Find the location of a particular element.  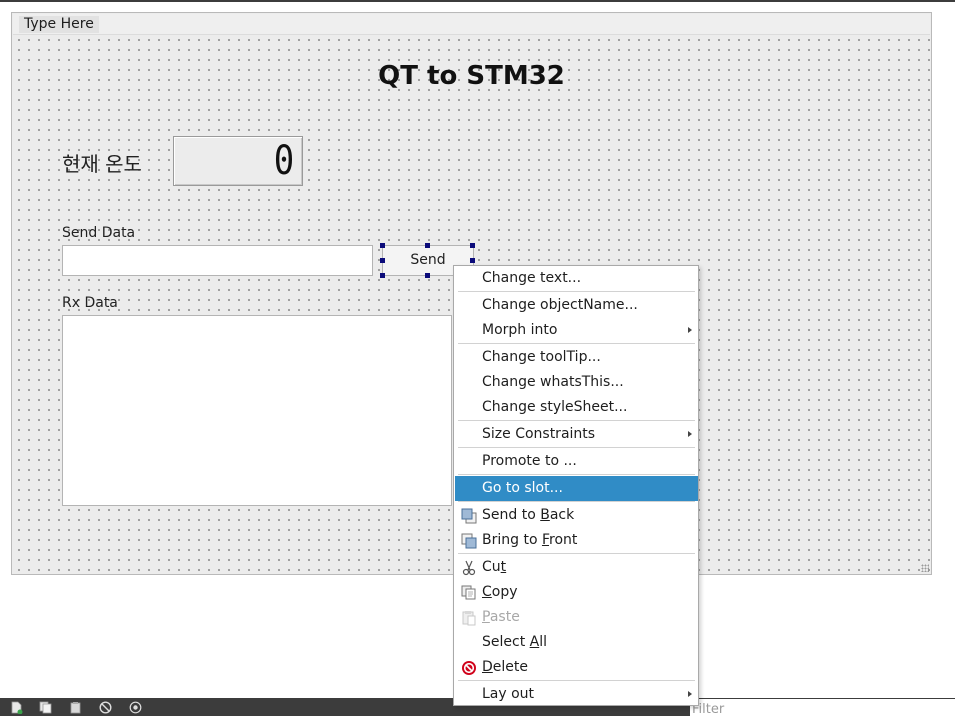

menu-item-paste: Paste is located at coordinates (576, 617).